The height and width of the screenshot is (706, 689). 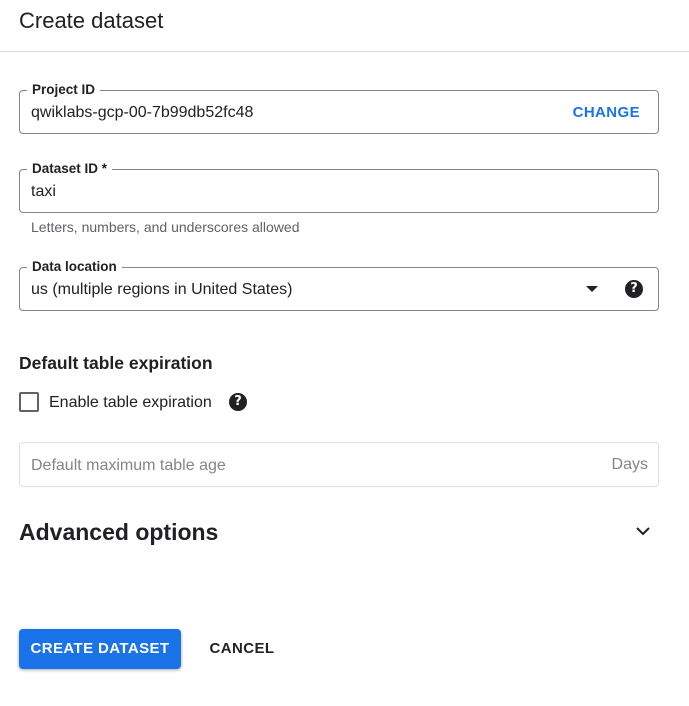 I want to click on data-location-value: us (multiple regions in United States), so click(x=162, y=289).